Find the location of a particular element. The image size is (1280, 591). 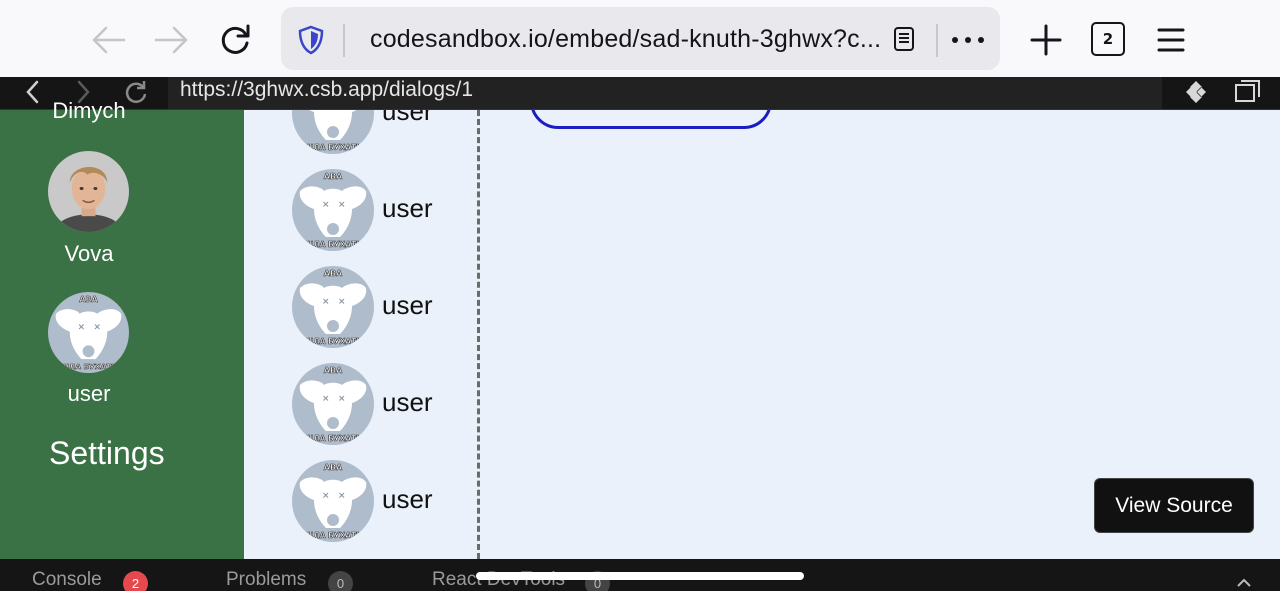

new-tab-icon is located at coordinates (1046, 40).